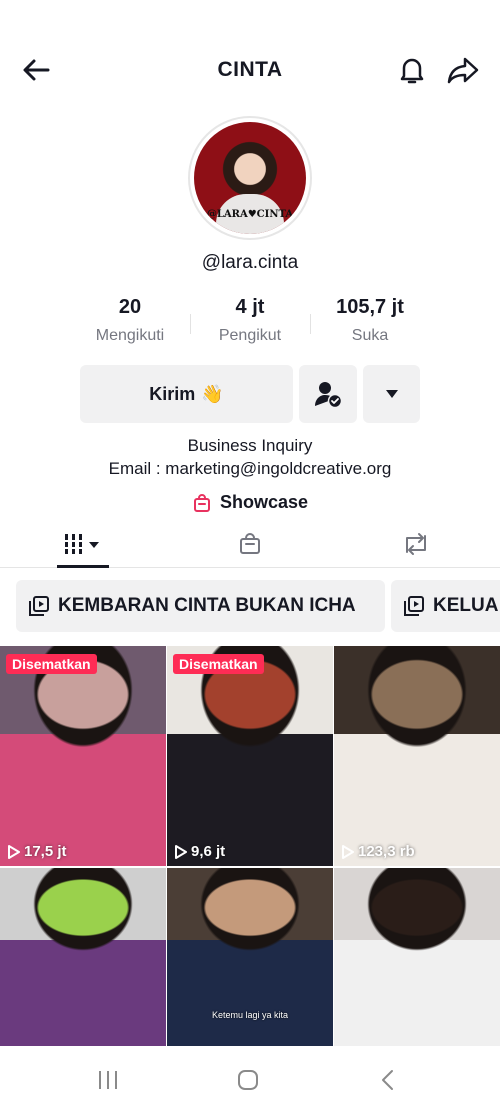 The height and width of the screenshot is (1111, 500). What do you see at coordinates (250, 214) in the screenshot?
I see `avatar-caption: @LARA♥CINTA` at bounding box center [250, 214].